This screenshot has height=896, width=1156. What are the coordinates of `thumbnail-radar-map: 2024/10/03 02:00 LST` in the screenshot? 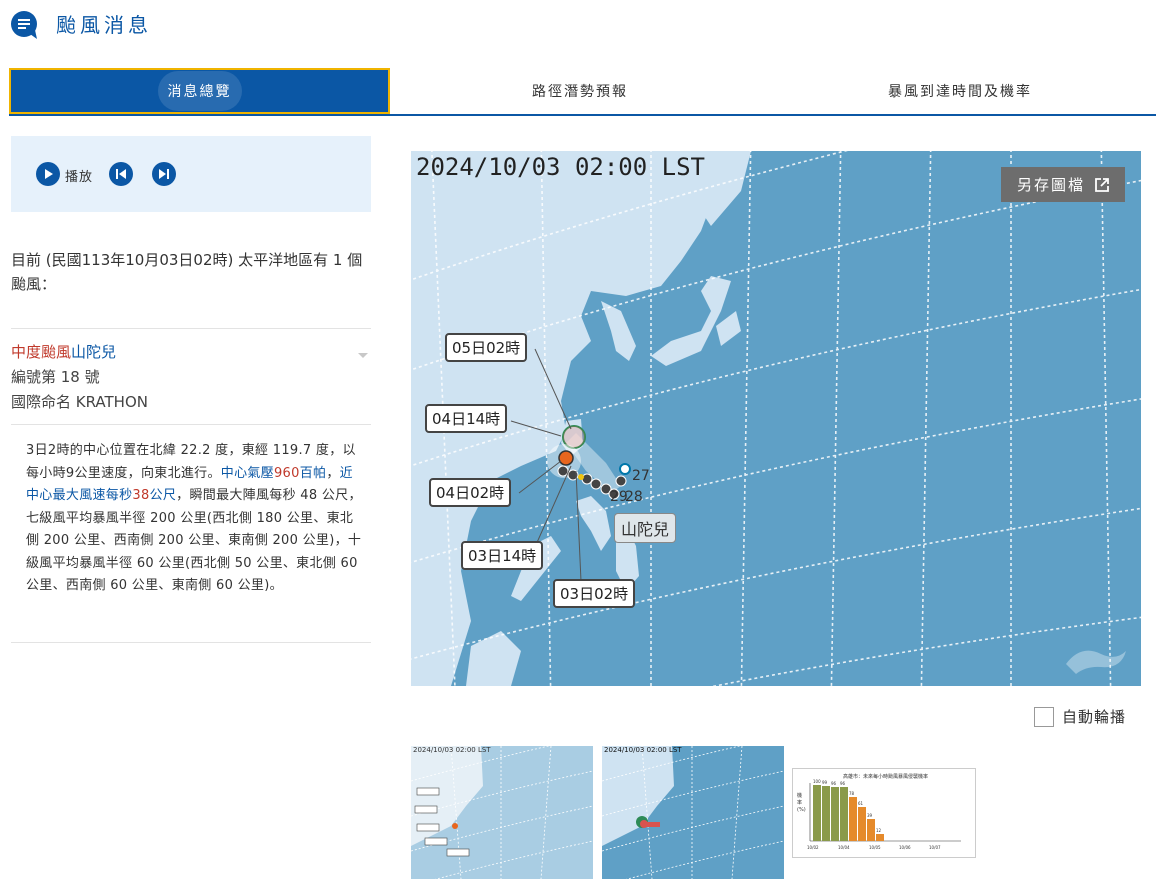 It's located at (693, 812).